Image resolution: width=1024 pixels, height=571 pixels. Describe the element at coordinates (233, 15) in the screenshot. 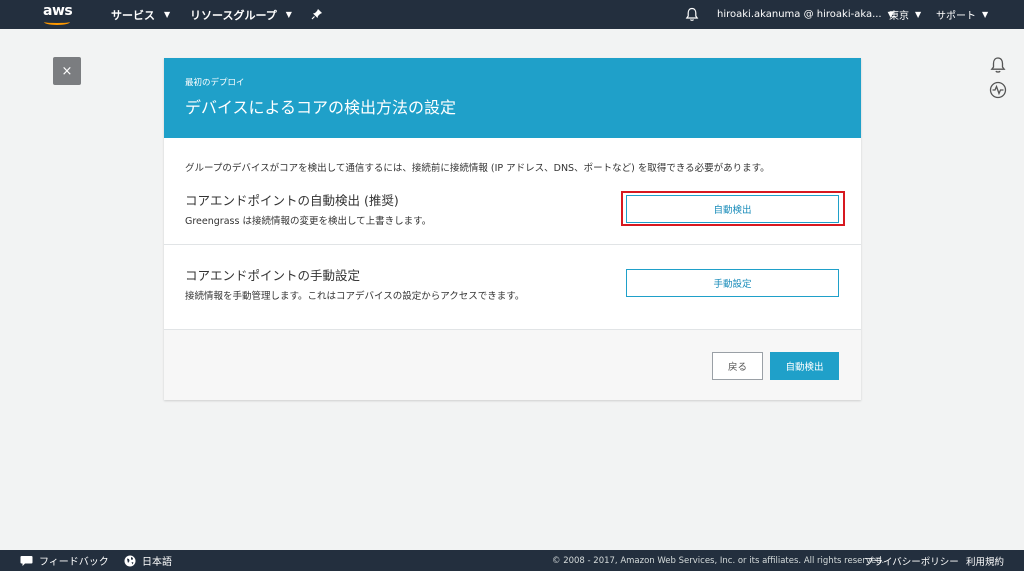

I see `resource-groups-menu-label: リソースグループ` at that location.